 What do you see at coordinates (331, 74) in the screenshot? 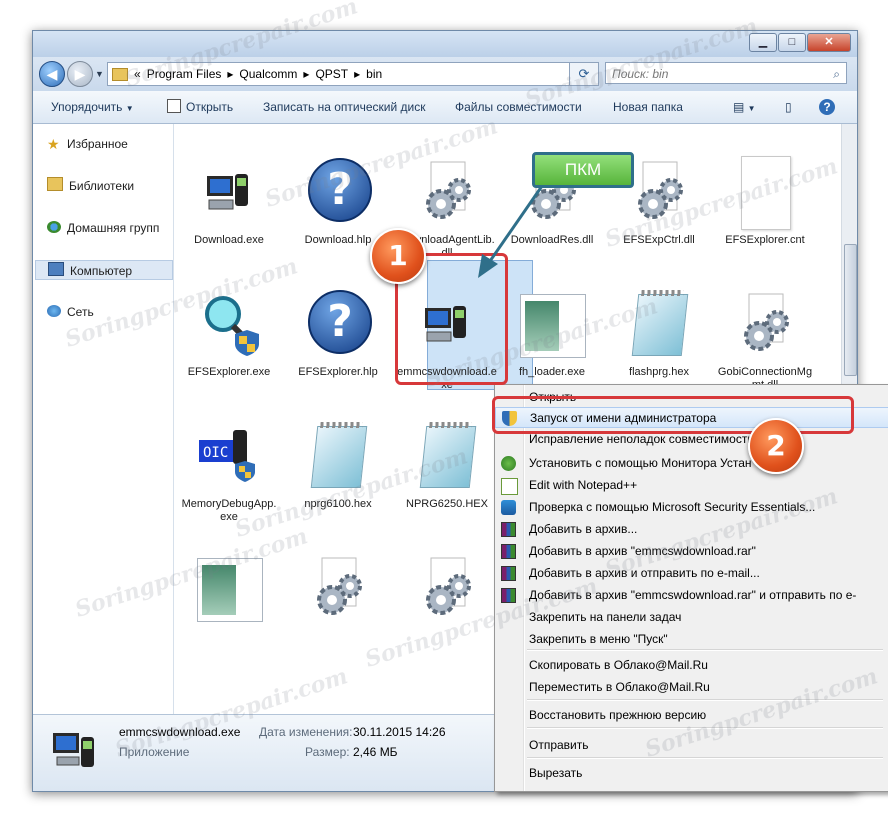
I see `address-segment: QPST` at bounding box center [331, 74].